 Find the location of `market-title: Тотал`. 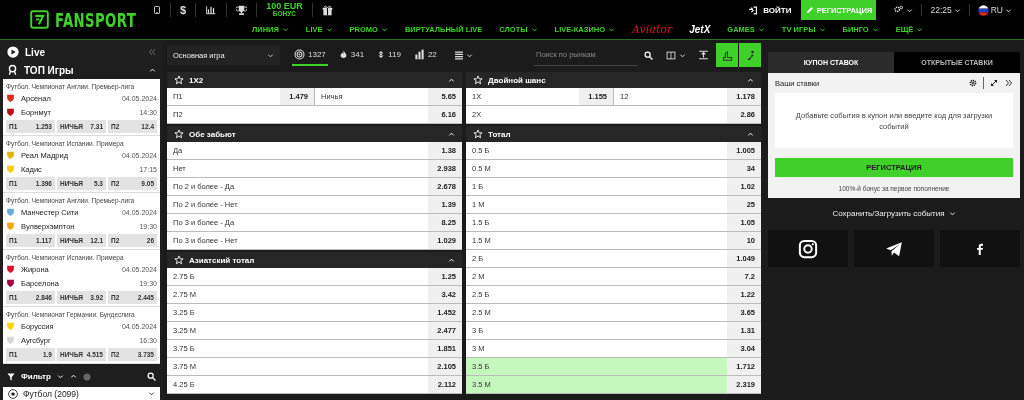

market-title: Тотал is located at coordinates (500, 134).